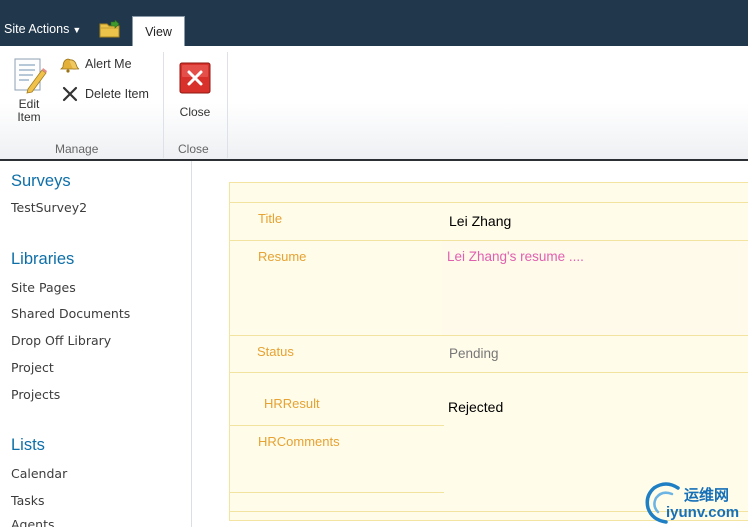 The width and height of the screenshot is (748, 527). I want to click on nav-item-shared-documents: Shared Documents, so click(70, 313).